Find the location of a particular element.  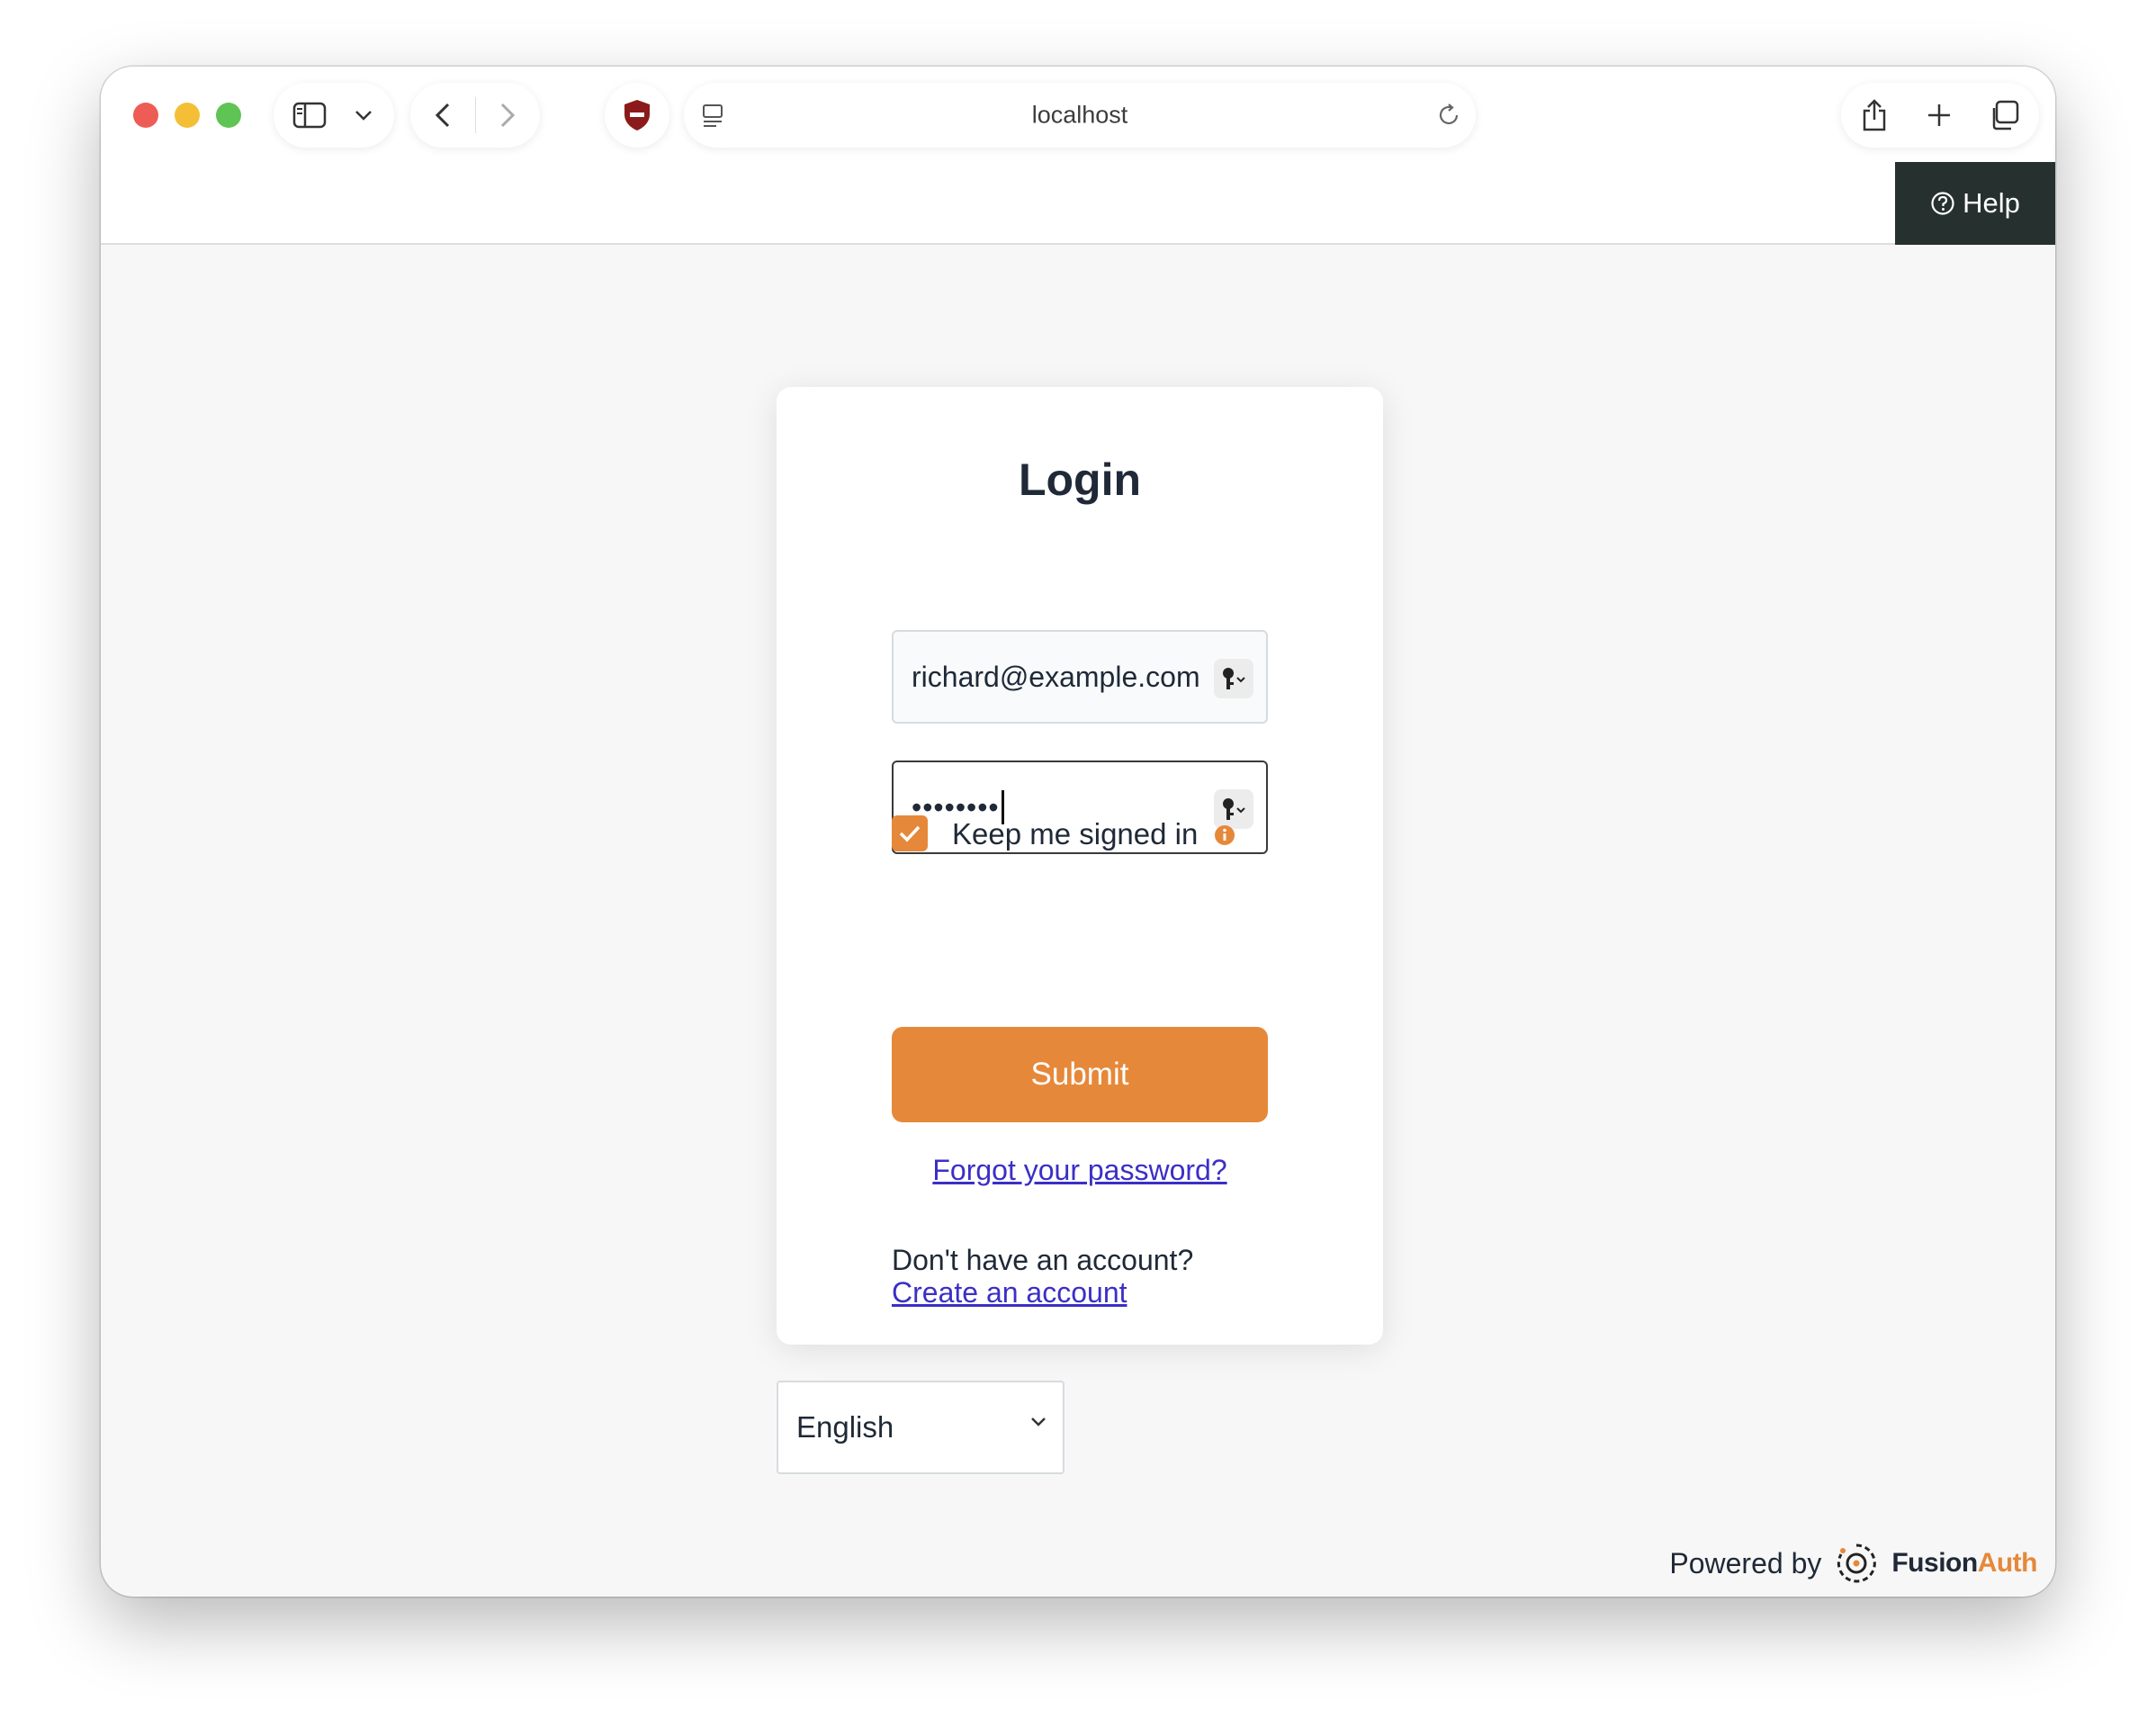

powered-by: Powered by FusionAuth is located at coordinates (1853, 1564).